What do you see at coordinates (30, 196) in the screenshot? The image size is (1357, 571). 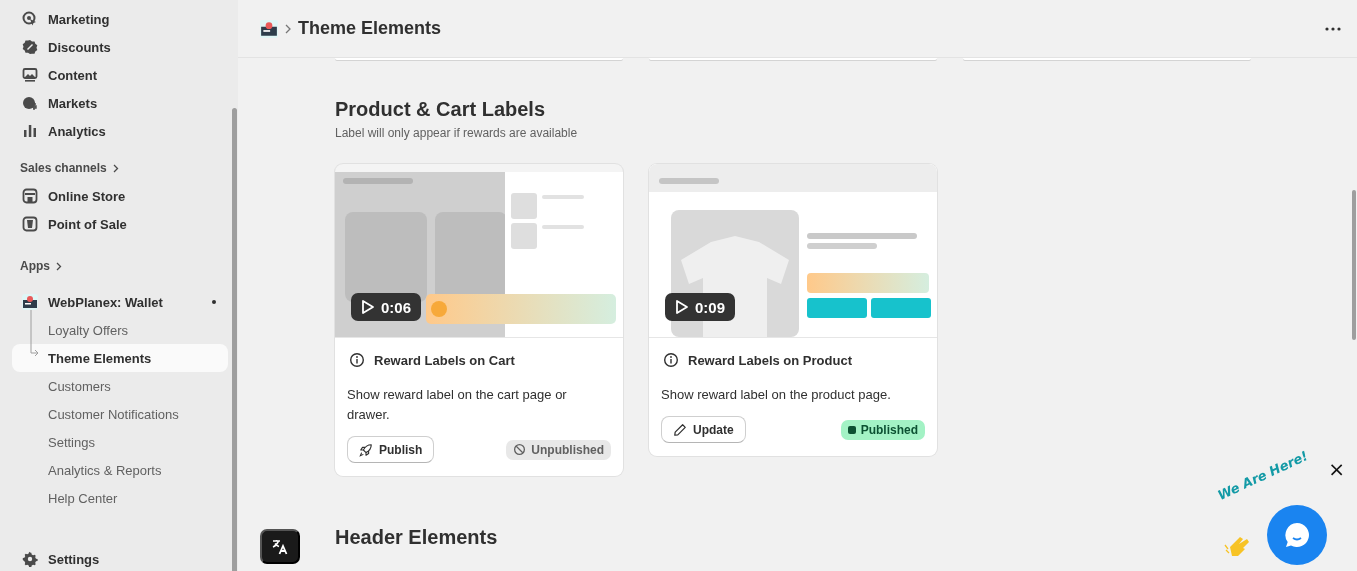 I see `store-icon` at bounding box center [30, 196].